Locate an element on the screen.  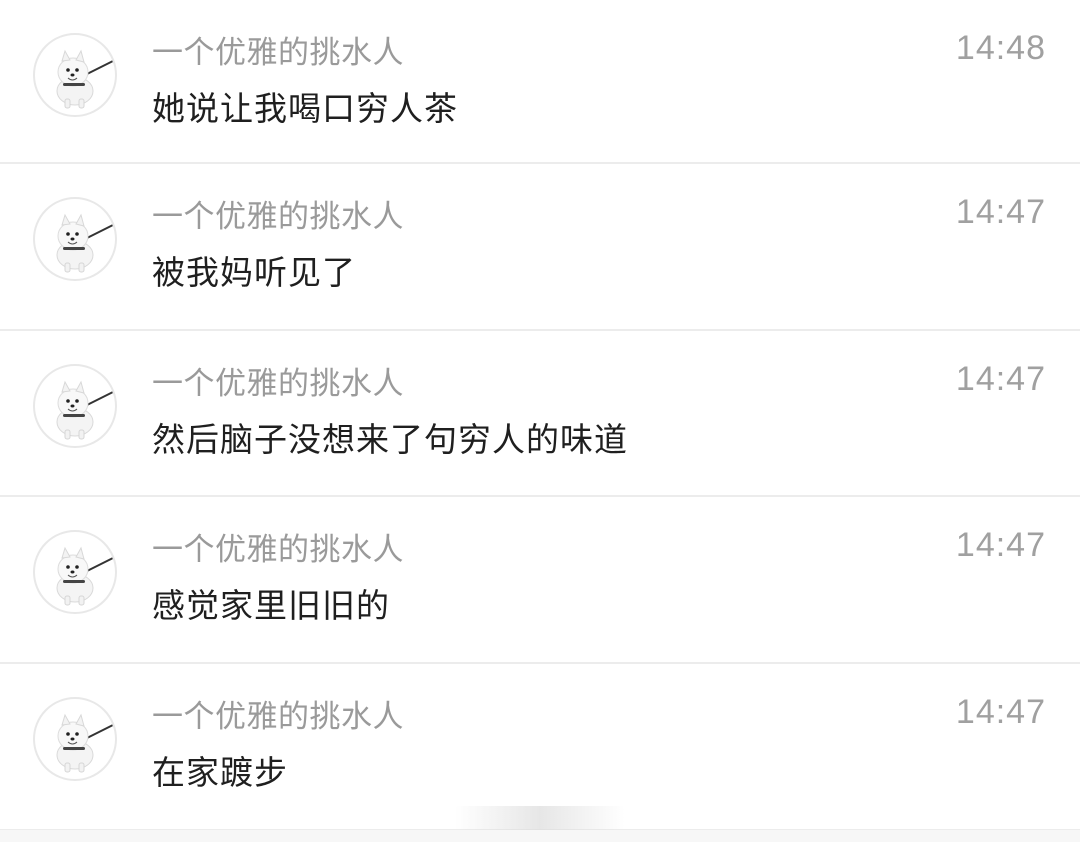
scroll-hint-bar is located at coordinates (540, 819).